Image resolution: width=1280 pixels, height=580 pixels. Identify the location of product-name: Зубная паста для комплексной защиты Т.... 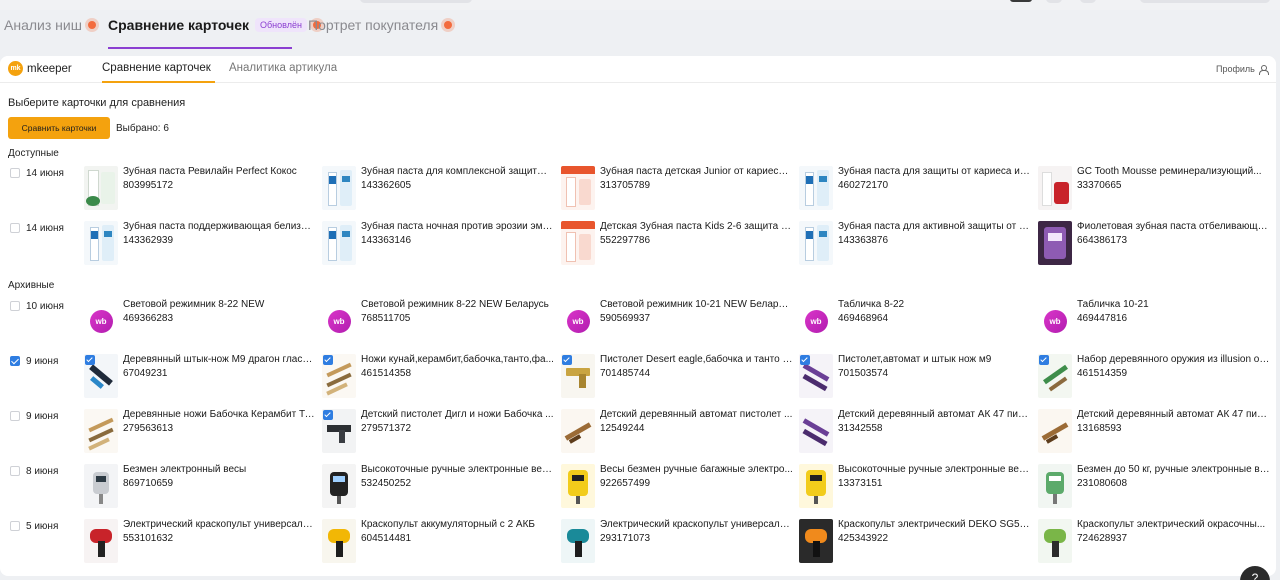
(457, 171).